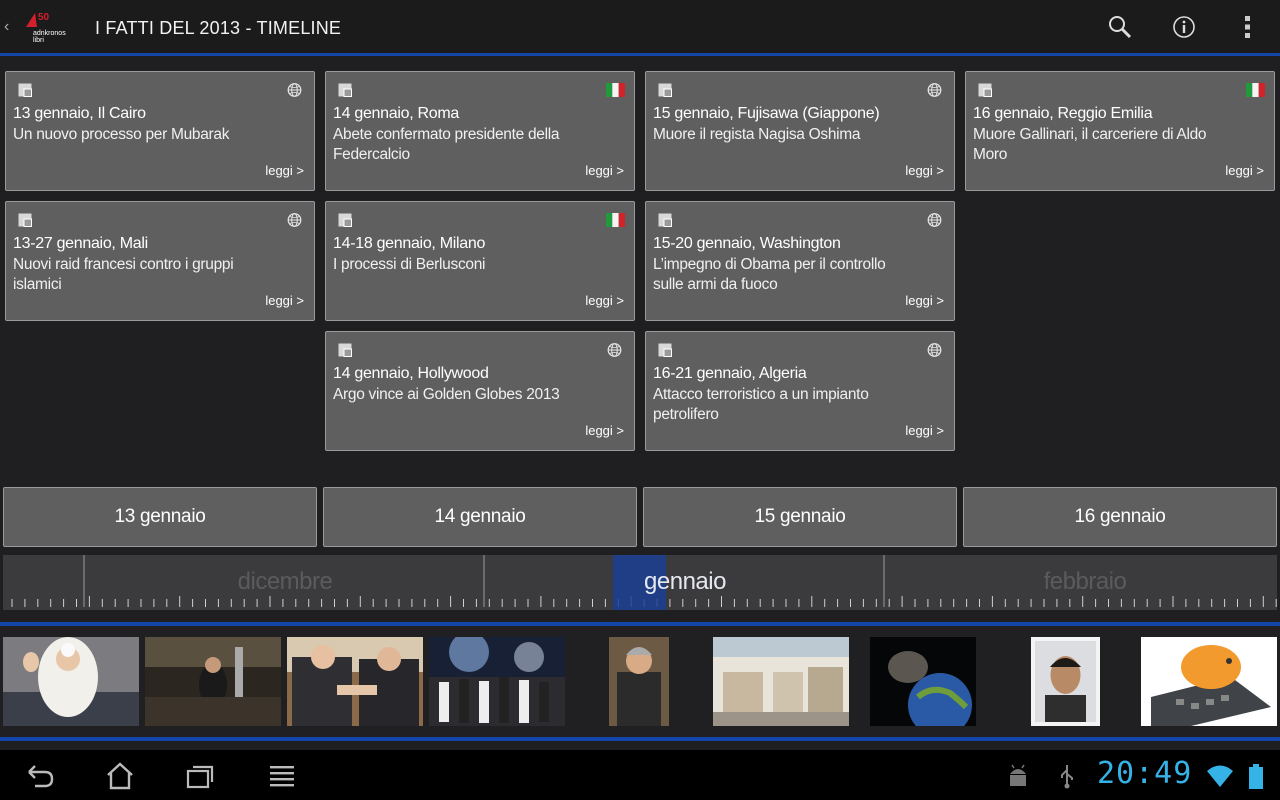  Describe the element at coordinates (1120, 27) in the screenshot. I see `search-icon` at that location.